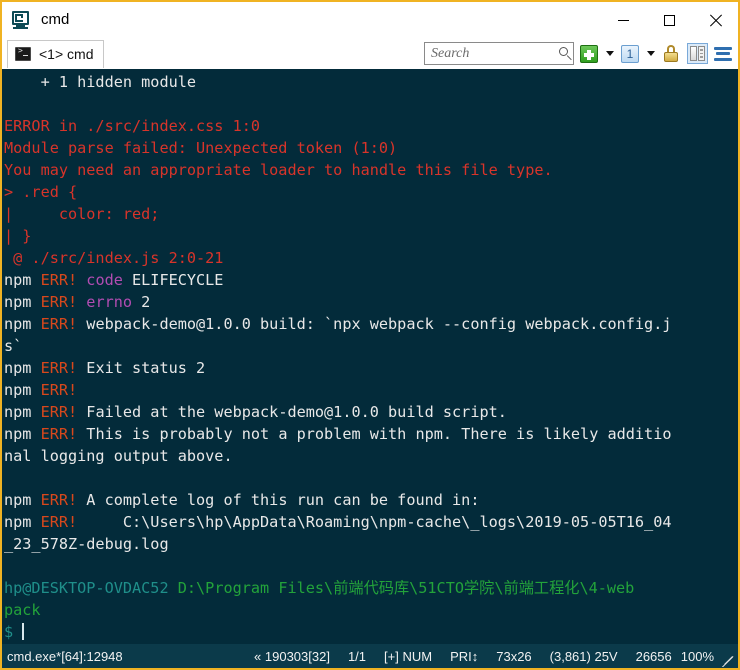  What do you see at coordinates (464, 656) in the screenshot?
I see `status-priority: PRI↕` at bounding box center [464, 656].